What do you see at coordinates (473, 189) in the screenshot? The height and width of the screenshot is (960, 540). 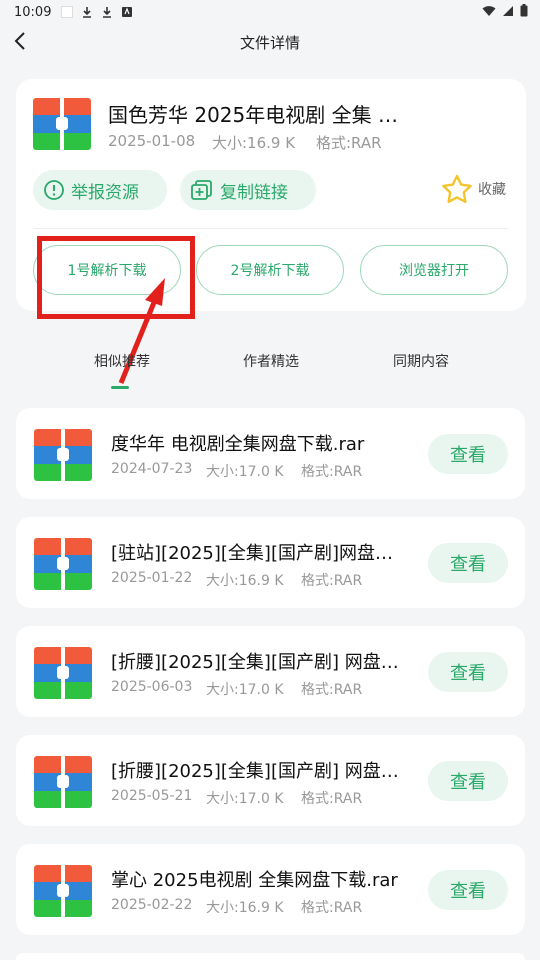 I see `favorite-button: 收藏` at bounding box center [473, 189].